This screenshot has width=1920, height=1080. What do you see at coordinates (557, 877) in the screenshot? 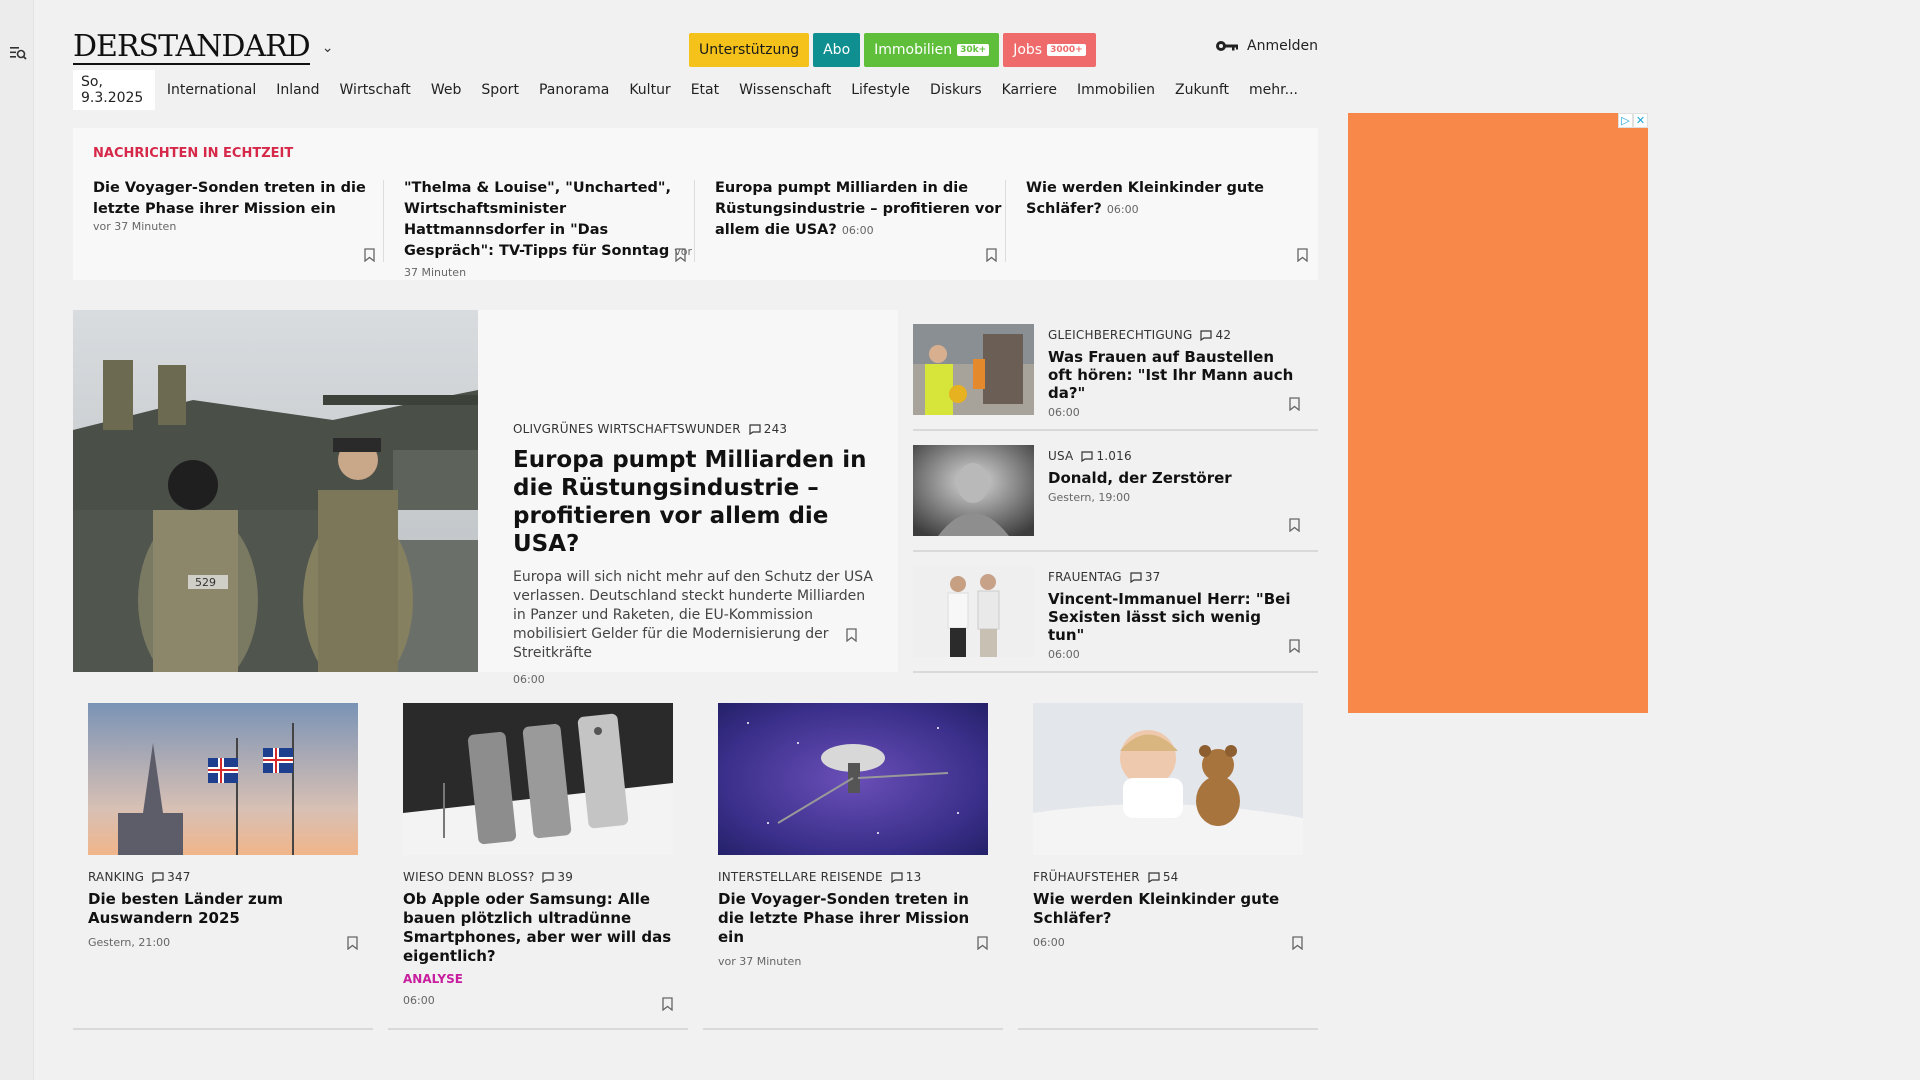
I see `comment-count: 39` at bounding box center [557, 877].